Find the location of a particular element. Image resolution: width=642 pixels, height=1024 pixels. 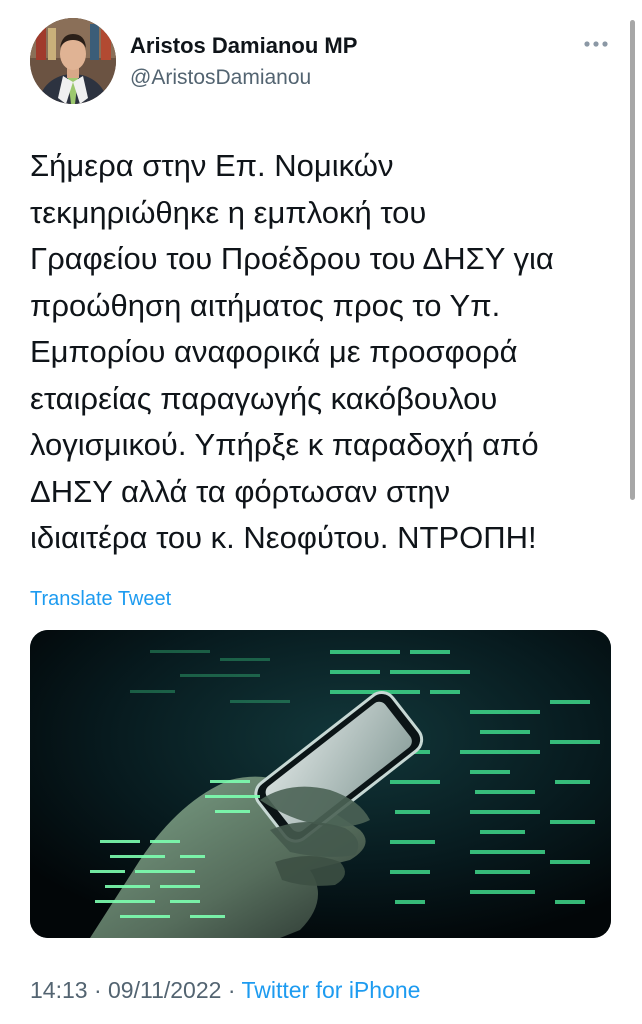

author-avatar is located at coordinates (73, 61).